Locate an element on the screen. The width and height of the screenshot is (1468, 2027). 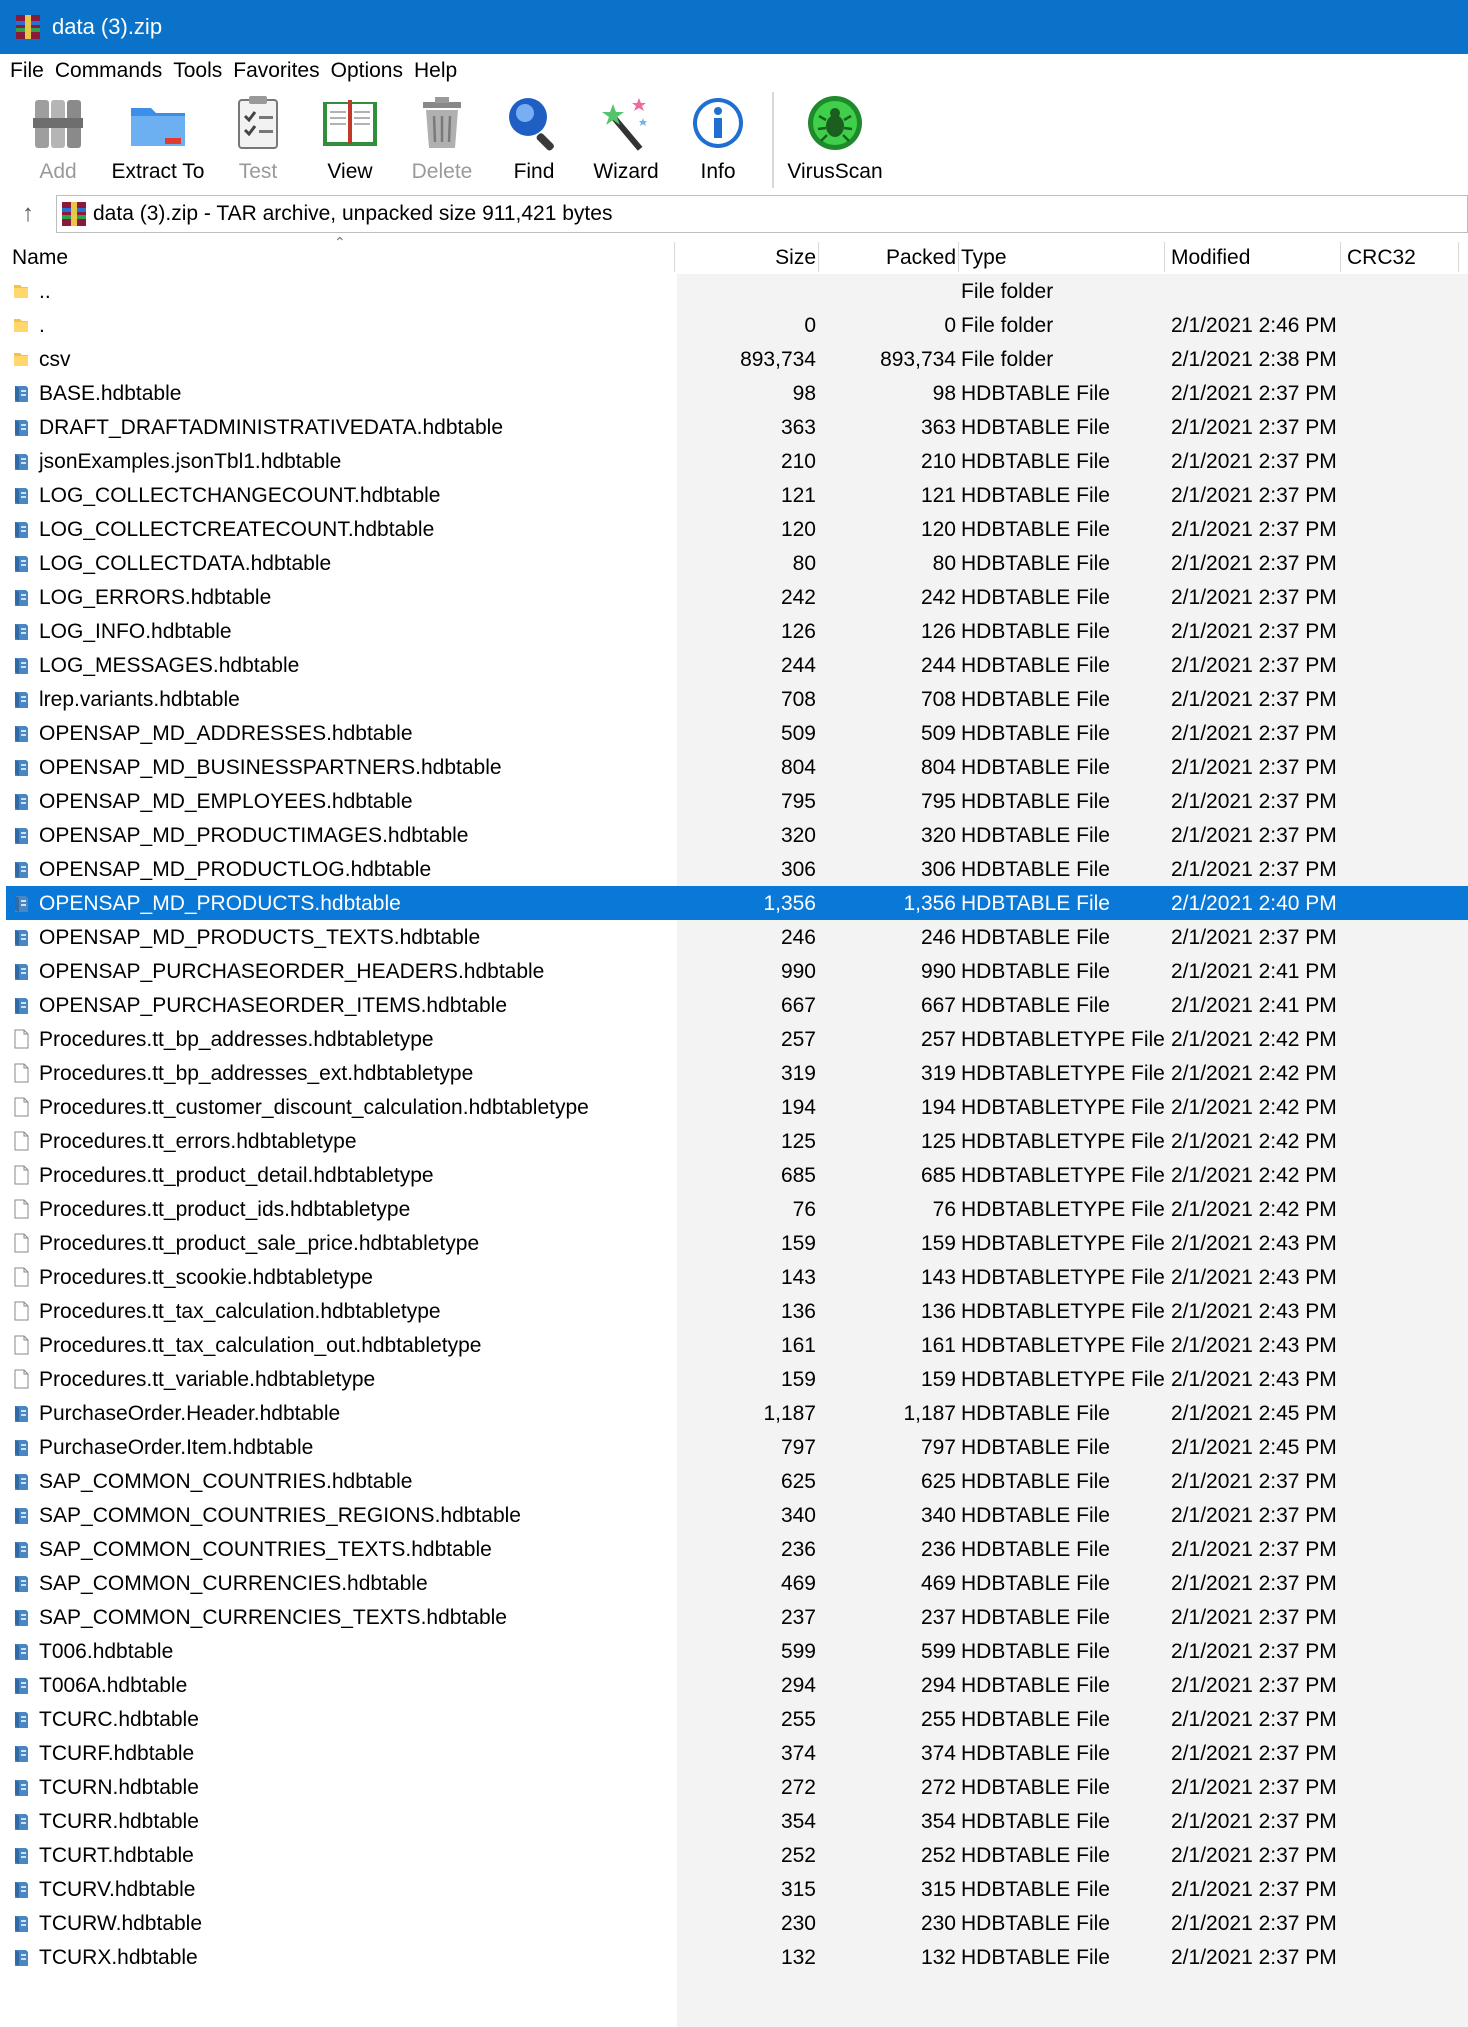
file-type: HDBTABLETYPE File is located at coordinates (1063, 1141).